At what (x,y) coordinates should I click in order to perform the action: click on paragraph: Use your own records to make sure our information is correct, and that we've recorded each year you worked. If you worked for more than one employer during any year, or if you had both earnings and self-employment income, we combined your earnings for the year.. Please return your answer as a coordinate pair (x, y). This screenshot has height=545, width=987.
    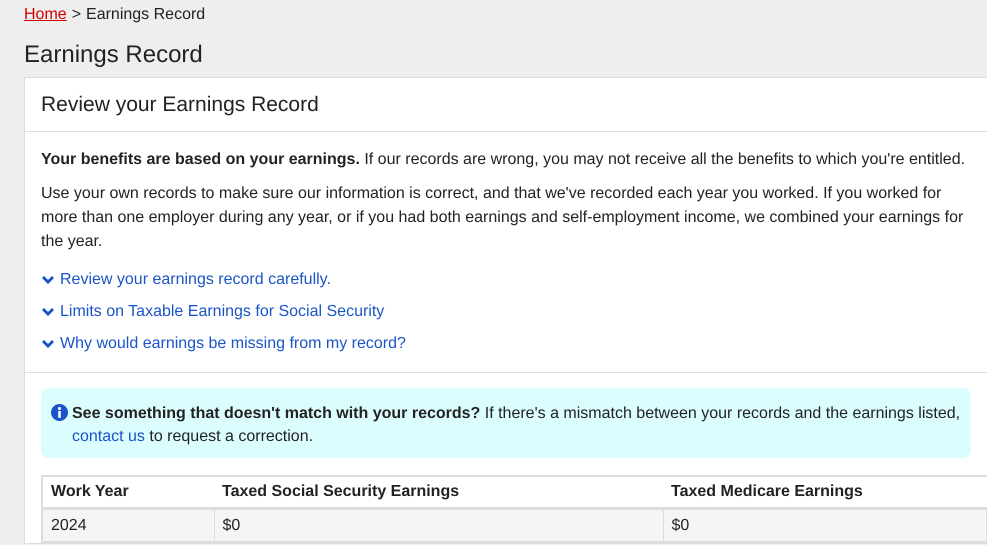
    Looking at the image, I should click on (502, 218).